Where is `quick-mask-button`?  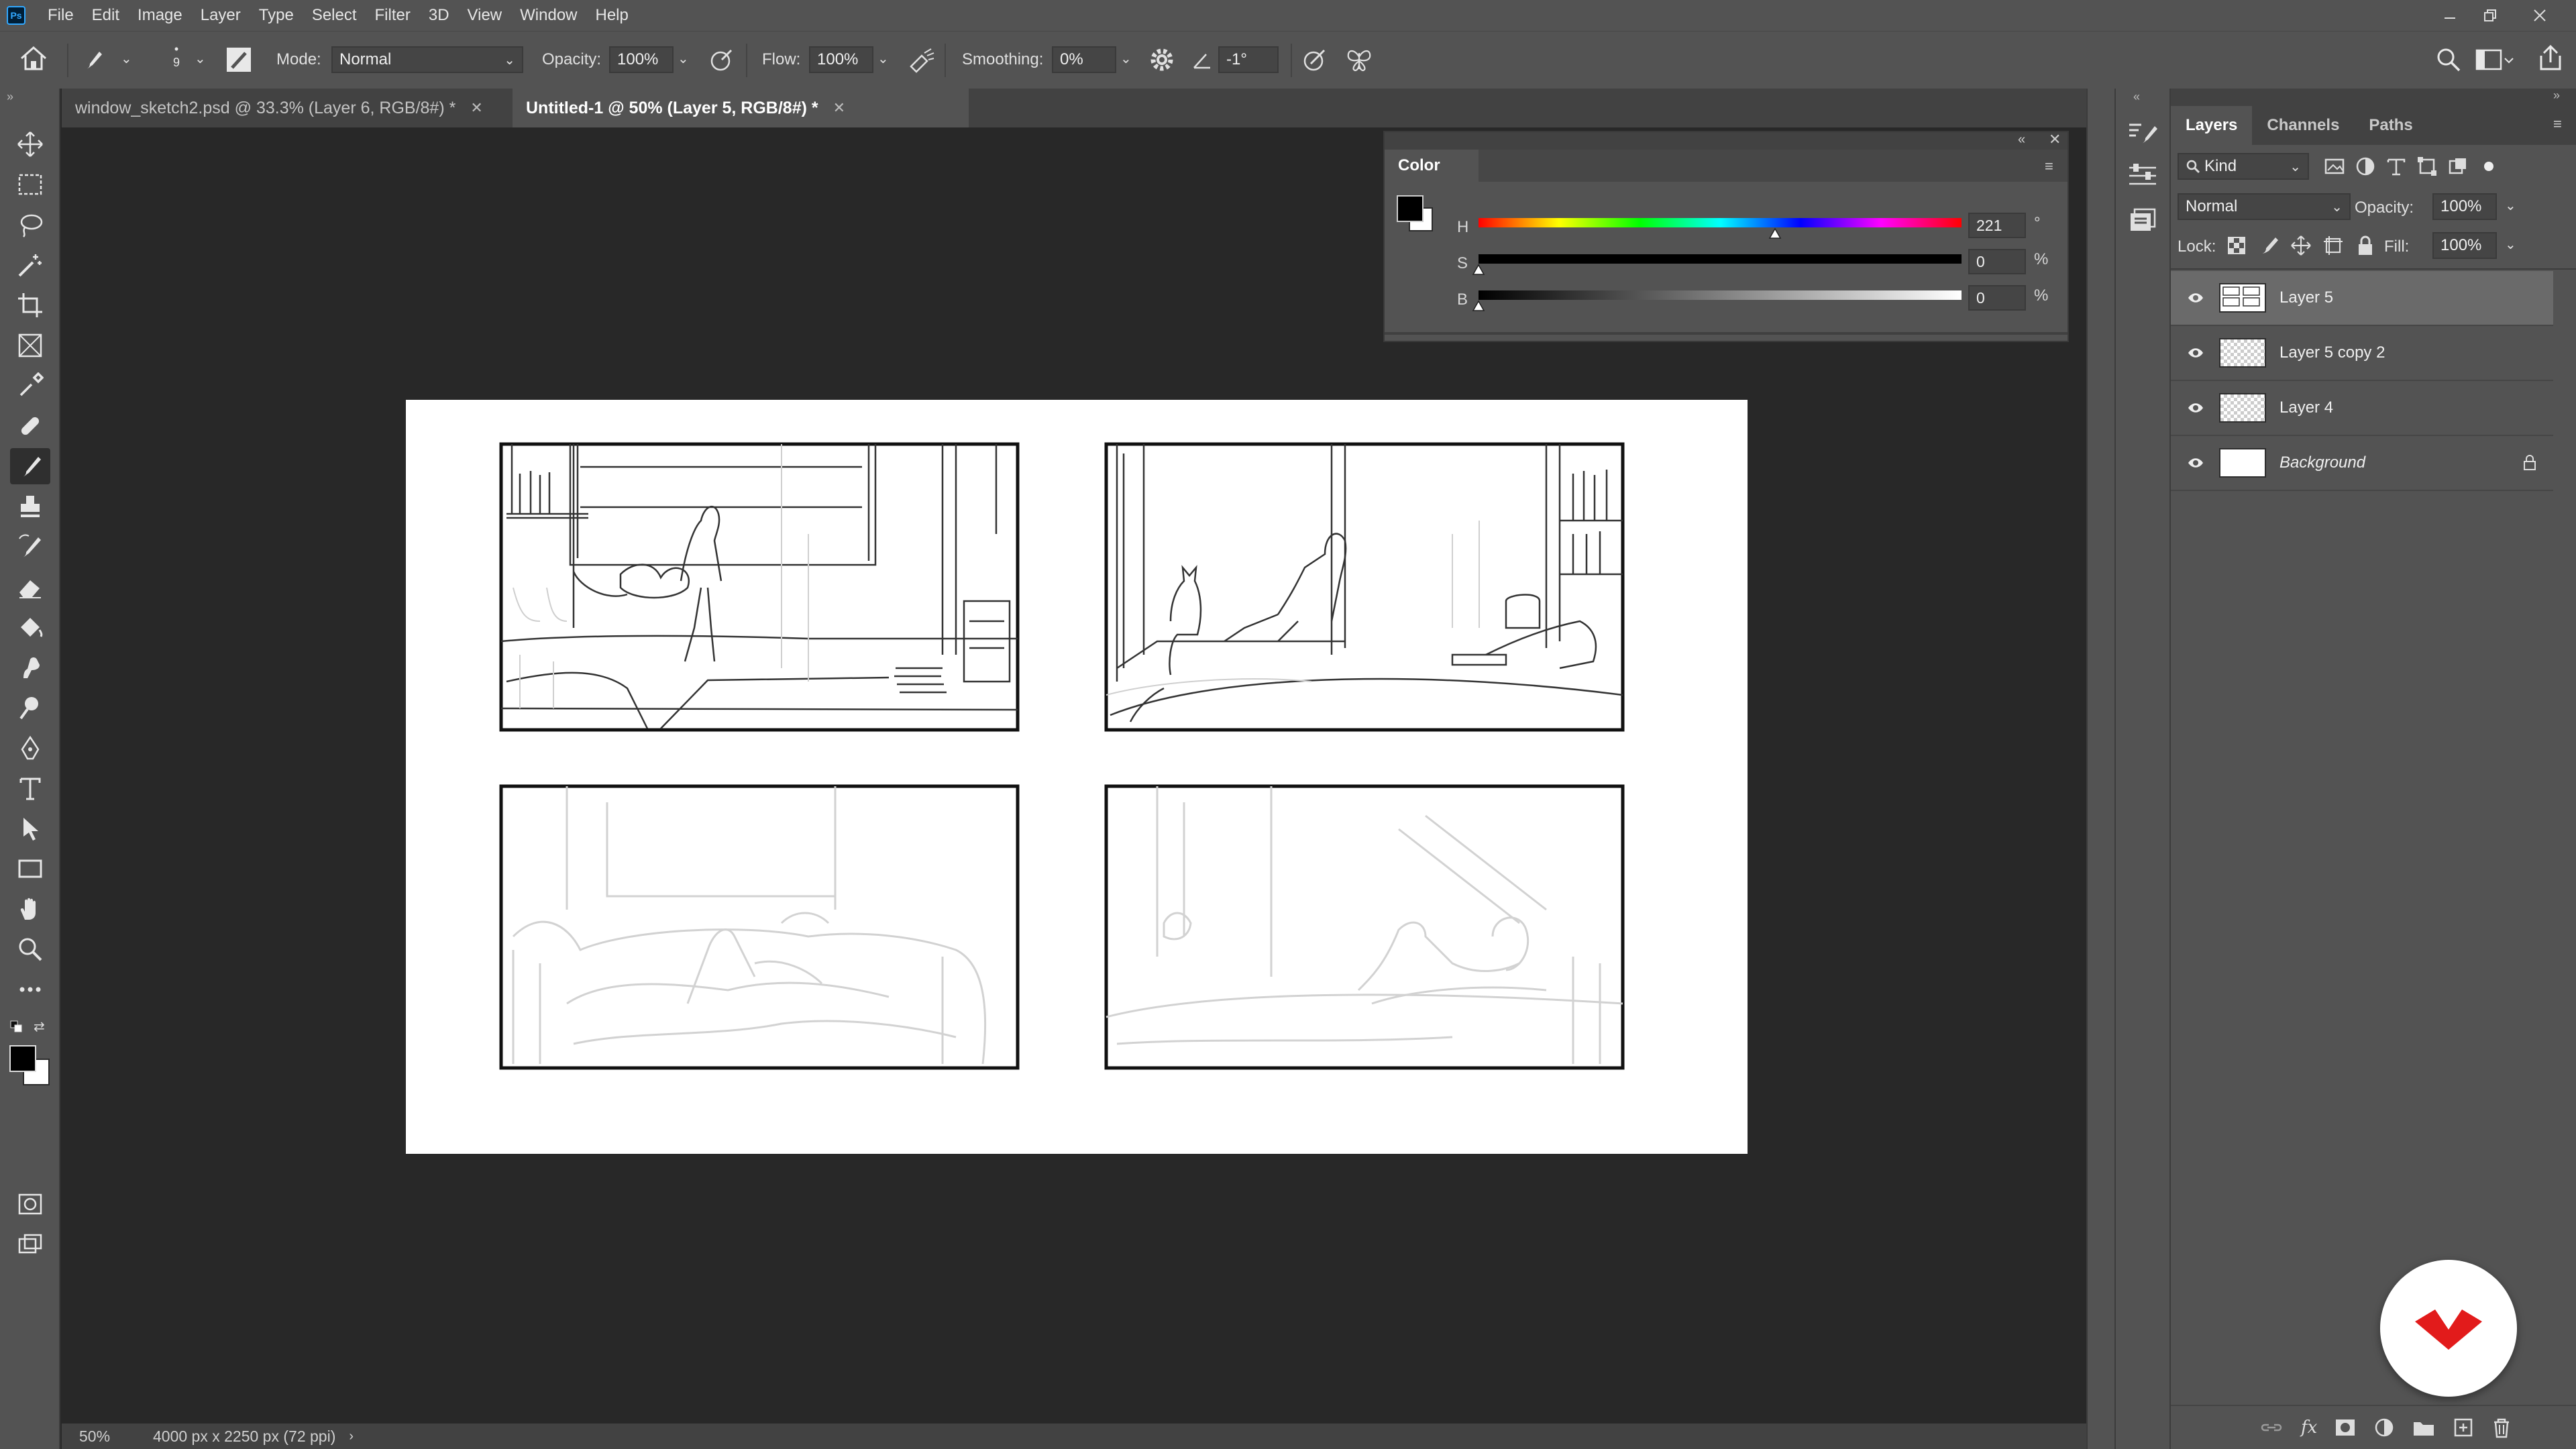
quick-mask-button is located at coordinates (30, 1204).